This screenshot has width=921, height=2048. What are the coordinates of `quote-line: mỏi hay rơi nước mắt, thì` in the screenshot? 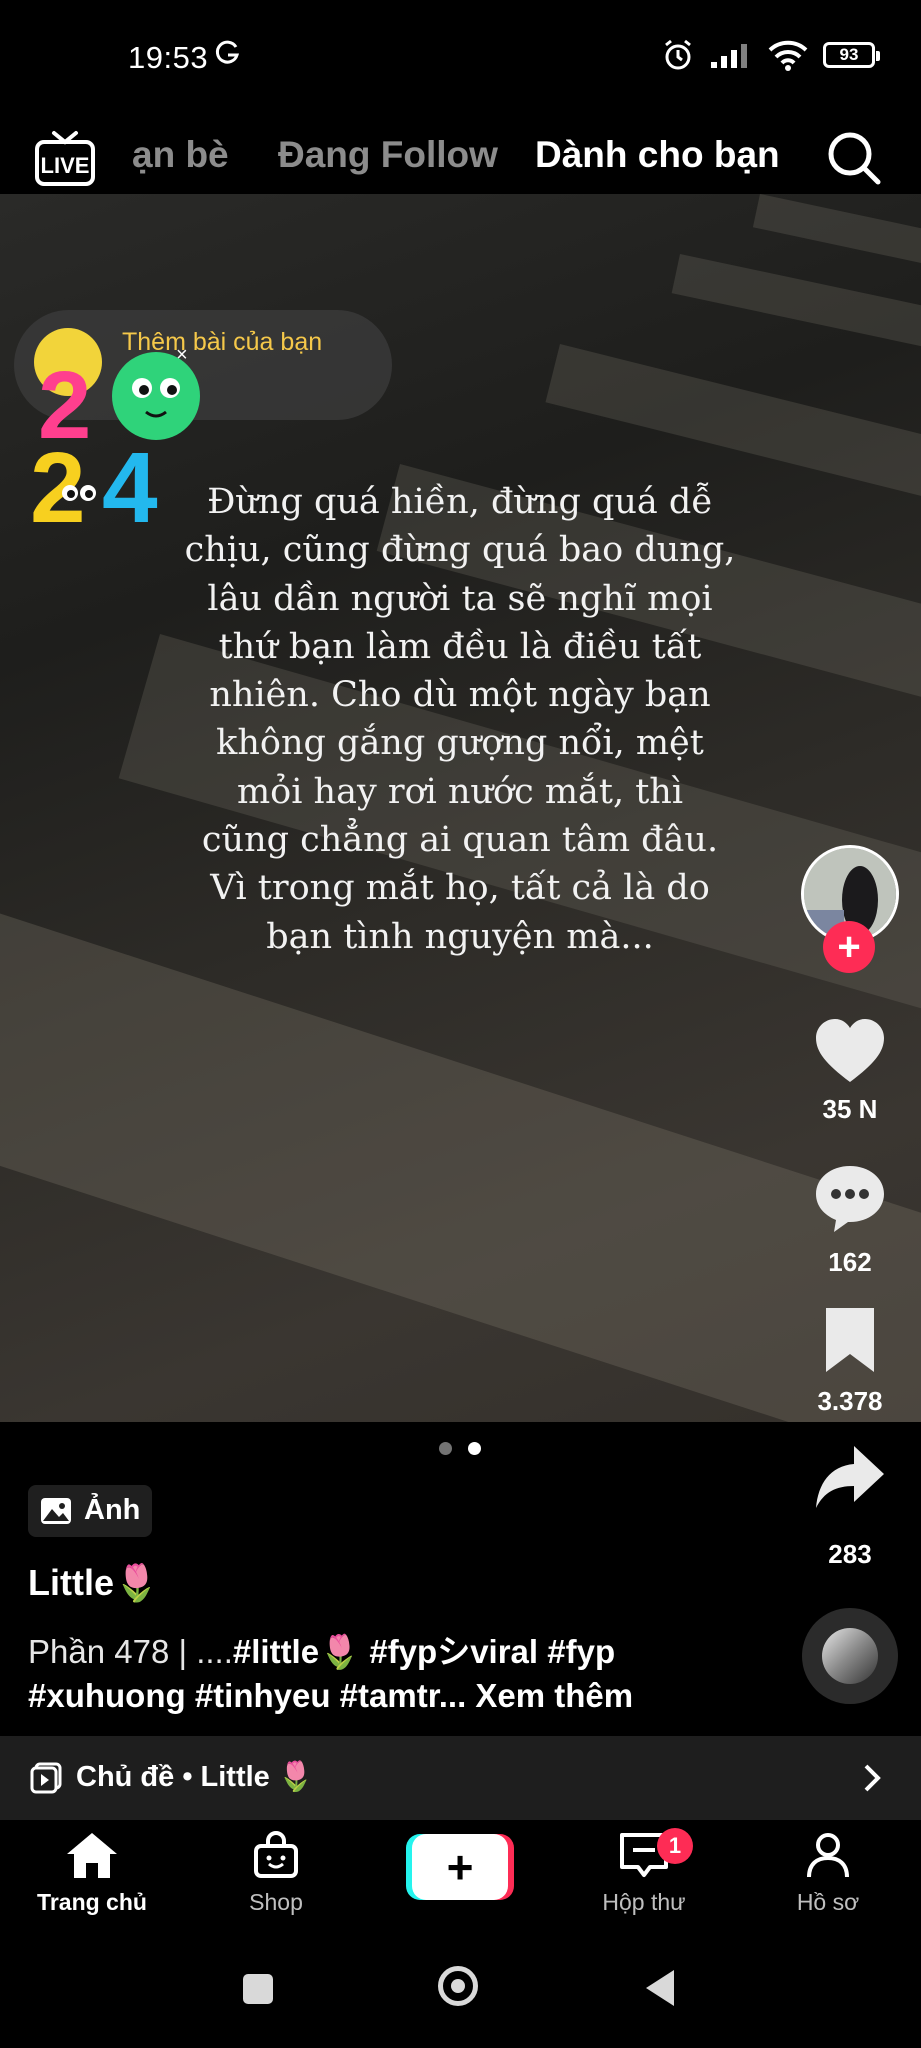 It's located at (460, 791).